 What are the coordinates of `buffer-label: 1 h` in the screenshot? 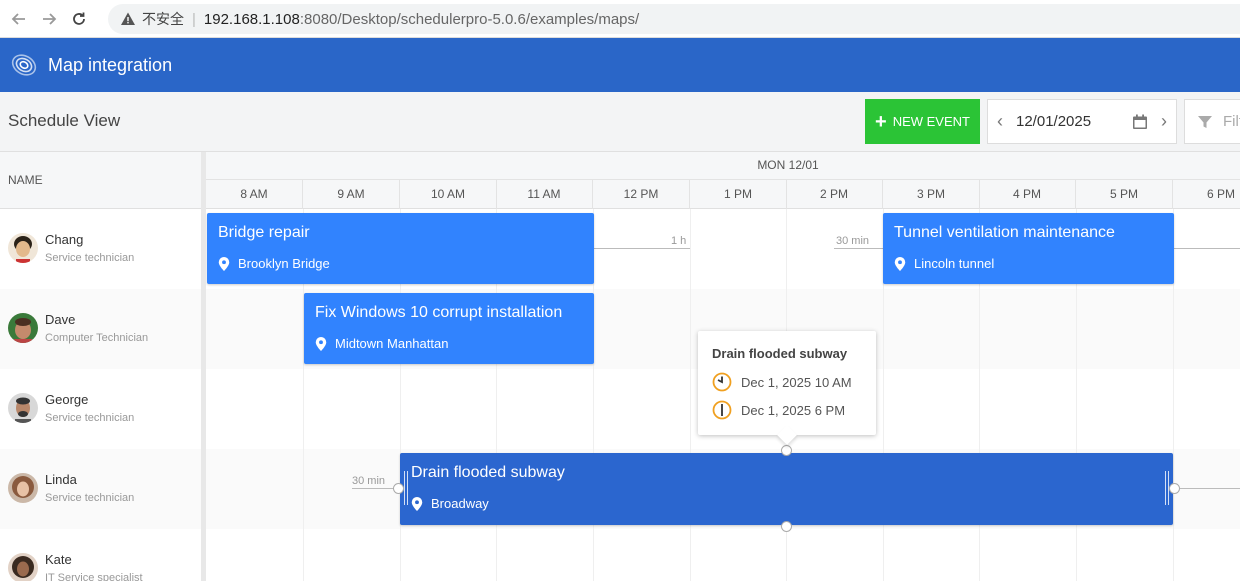 It's located at (679, 241).